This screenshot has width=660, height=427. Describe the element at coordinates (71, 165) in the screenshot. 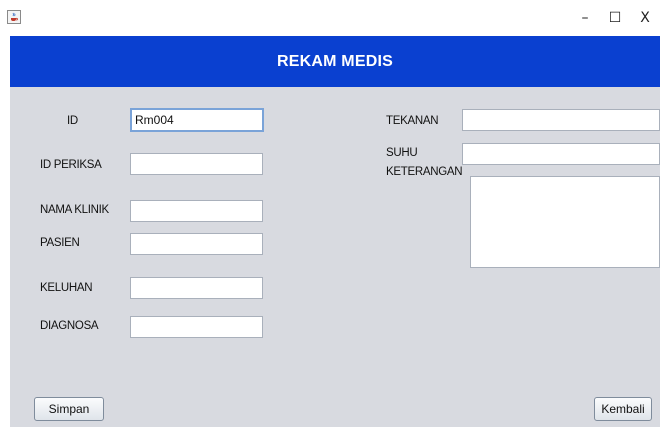

I see `id-periksa-label: ID PERIKSA` at that location.